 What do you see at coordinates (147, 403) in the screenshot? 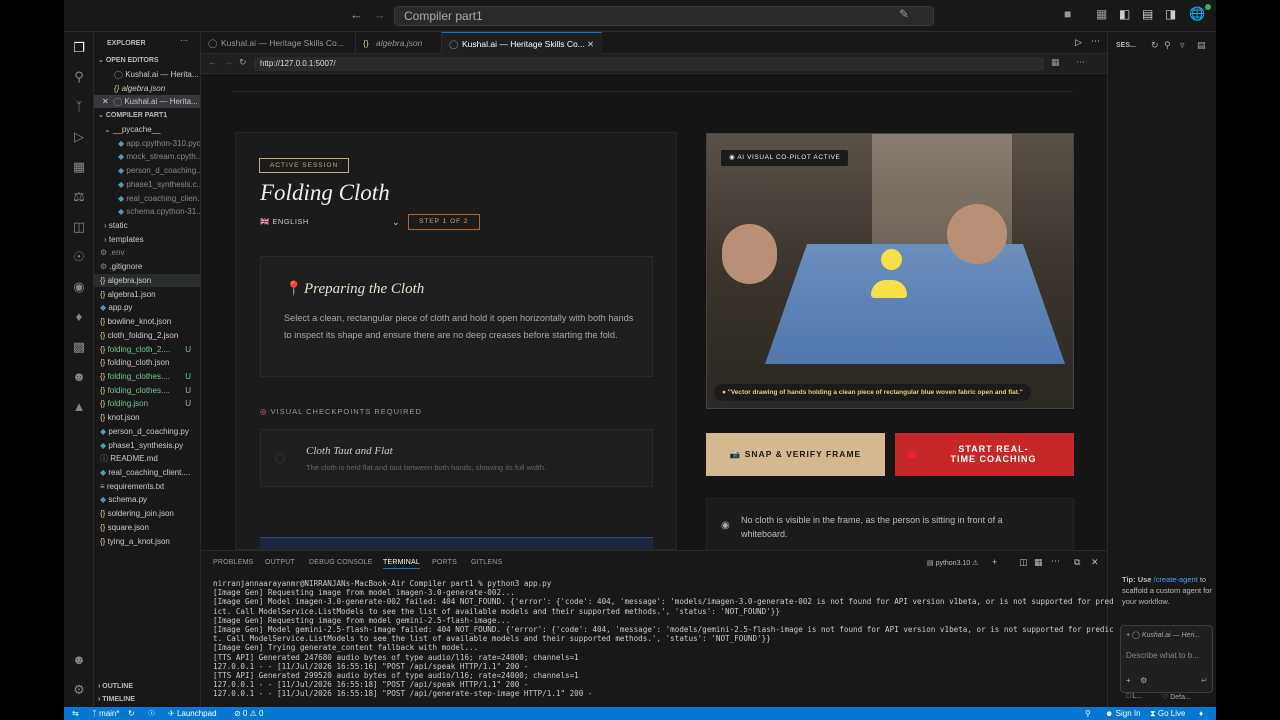
I see `file-item: {} folding.json U` at bounding box center [147, 403].